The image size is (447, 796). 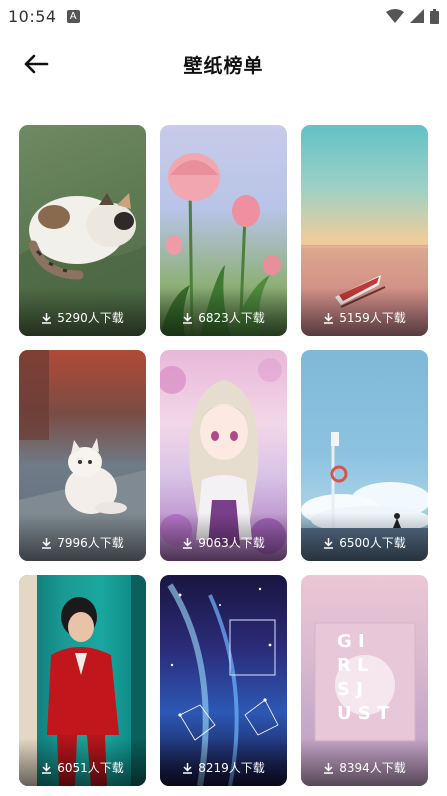 I want to click on toolbar: 壁纸榜单, so click(x=223, y=64).